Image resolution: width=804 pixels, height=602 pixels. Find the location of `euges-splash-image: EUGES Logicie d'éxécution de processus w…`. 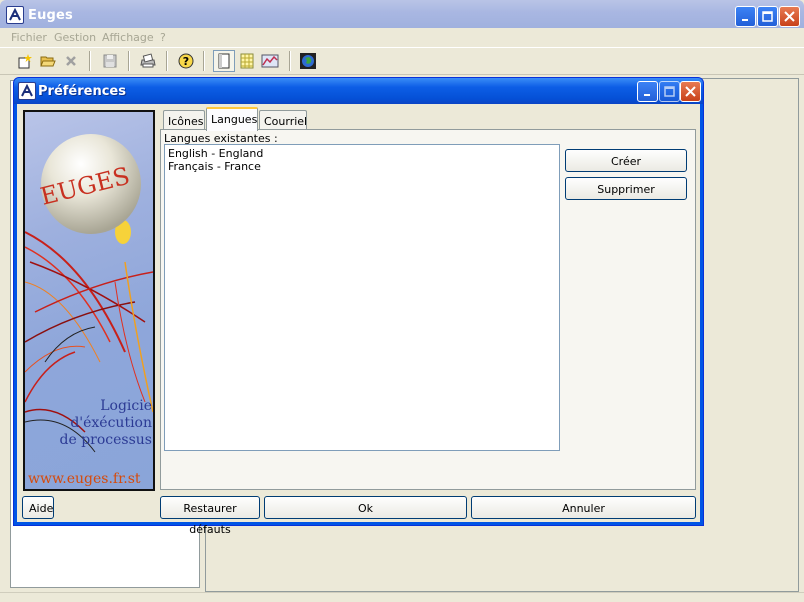

euges-splash-image: EUGES Logicie d'éxécution de processus w… is located at coordinates (89, 300).